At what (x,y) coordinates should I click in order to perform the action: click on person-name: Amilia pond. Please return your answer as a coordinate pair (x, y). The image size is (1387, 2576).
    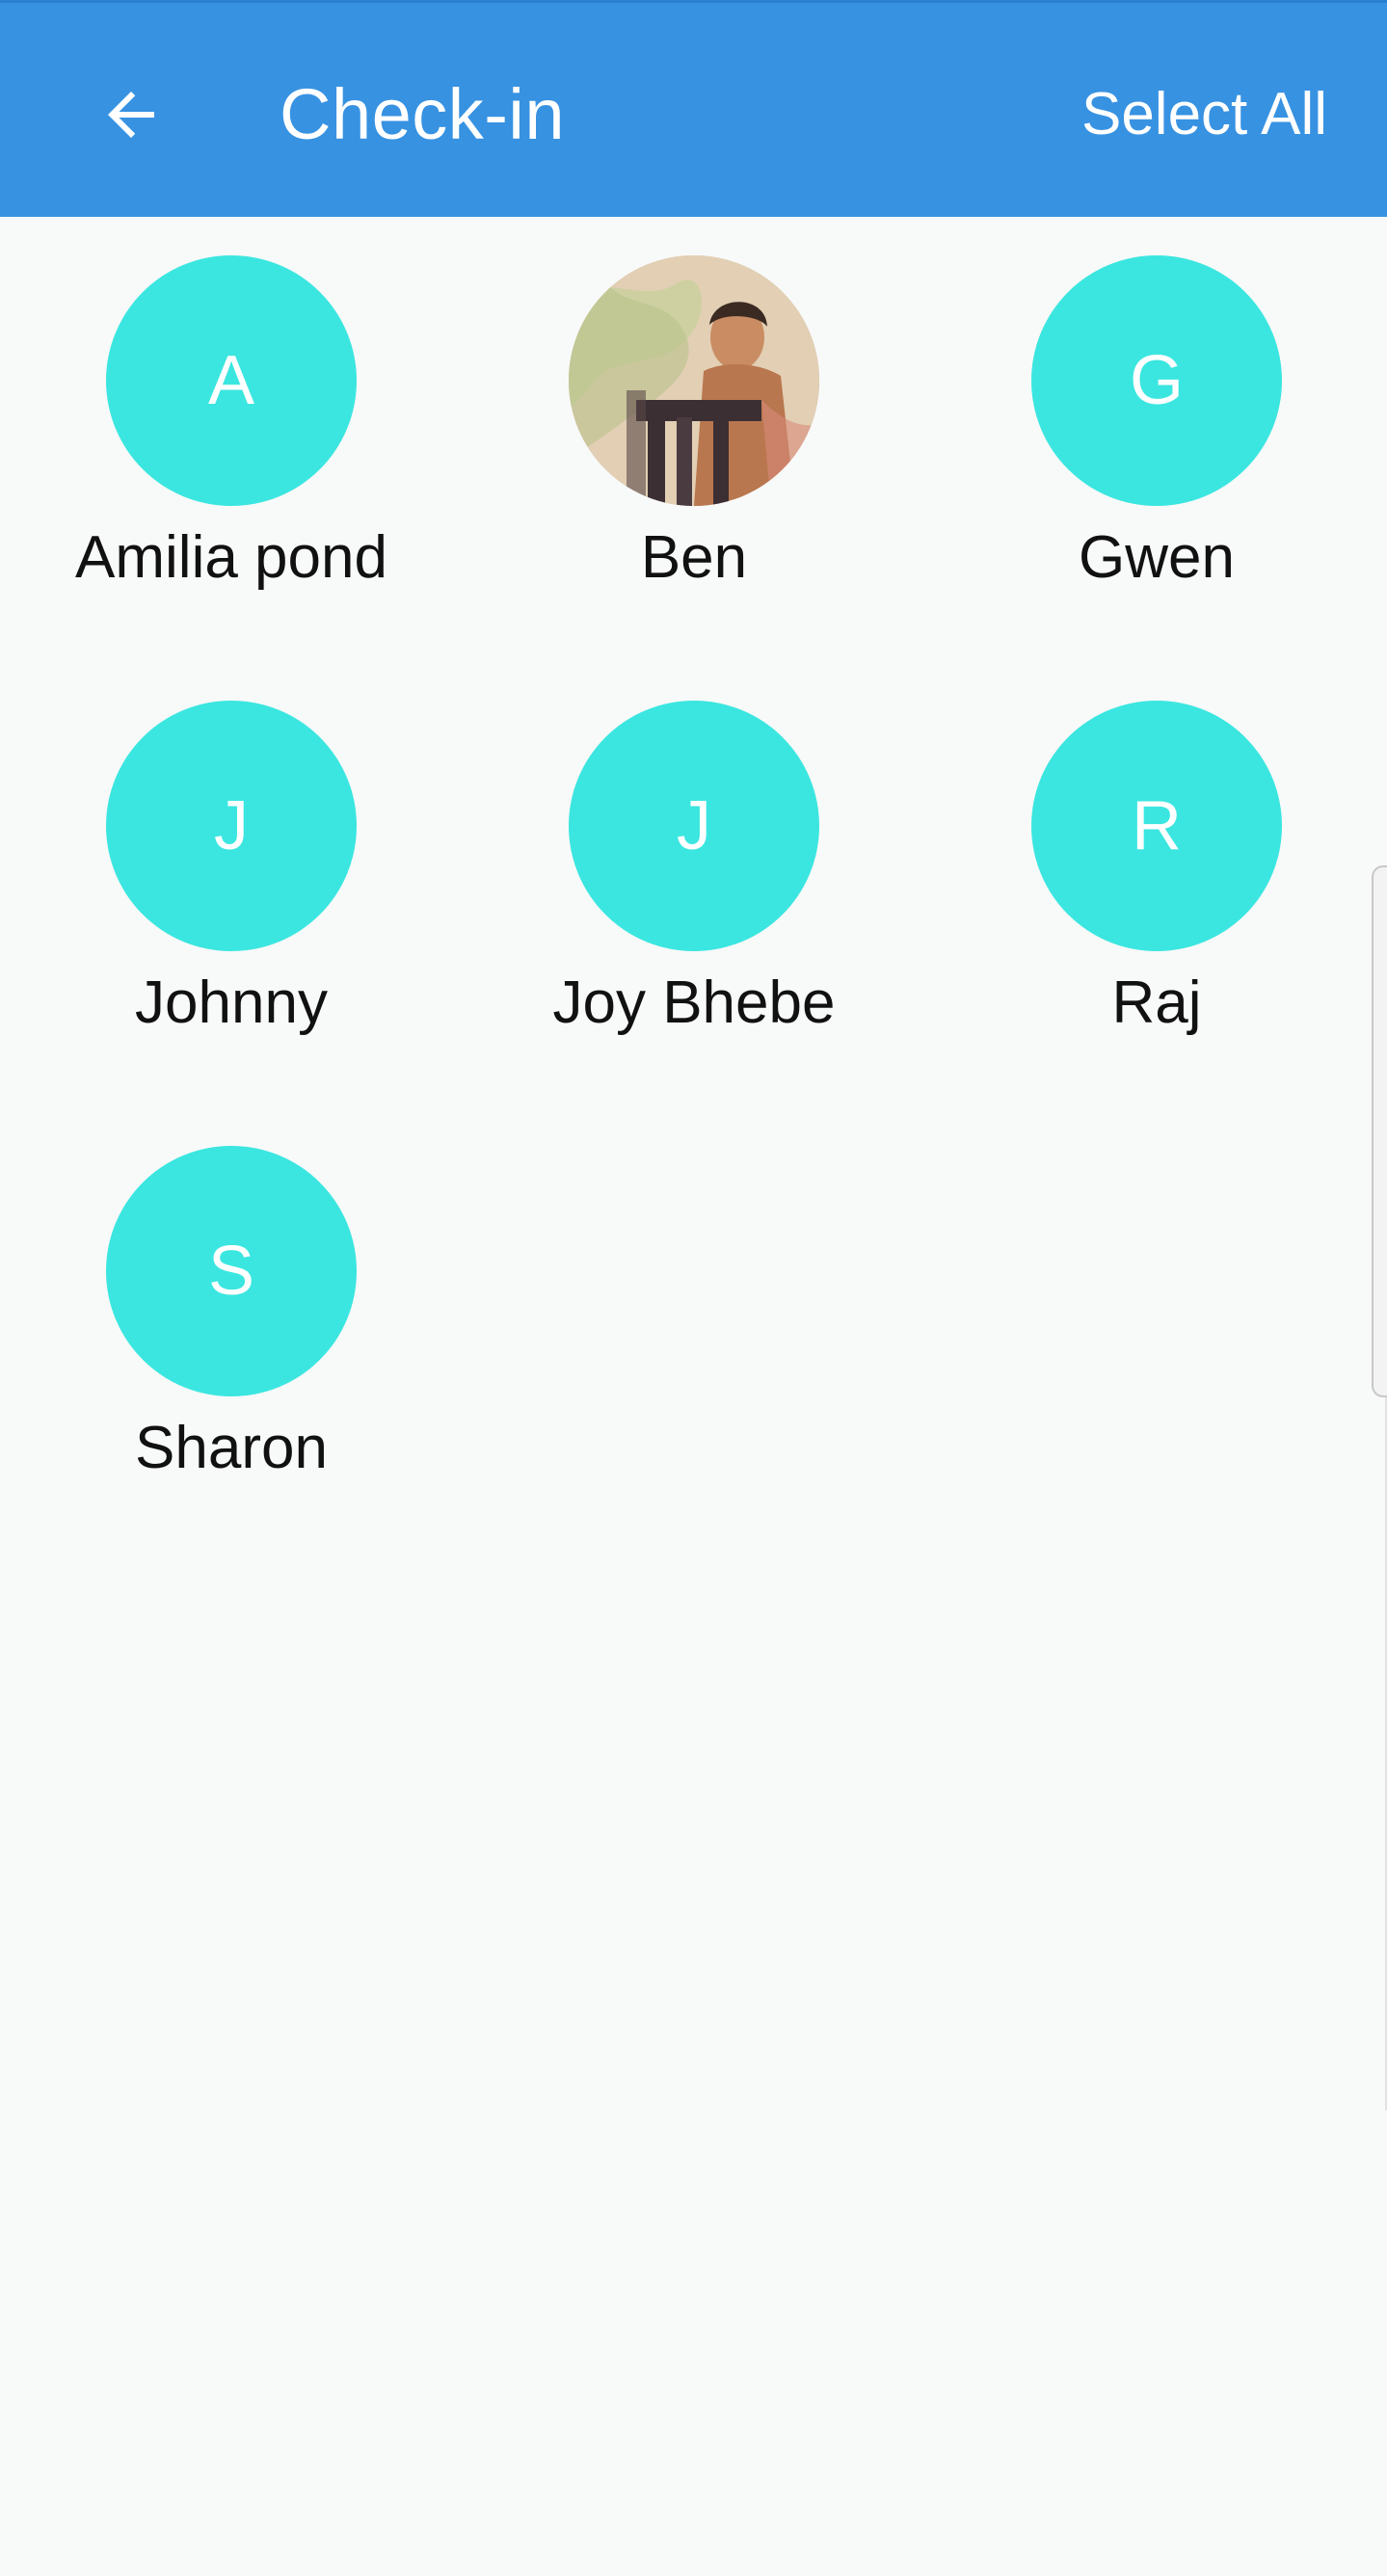
    Looking at the image, I should click on (231, 557).